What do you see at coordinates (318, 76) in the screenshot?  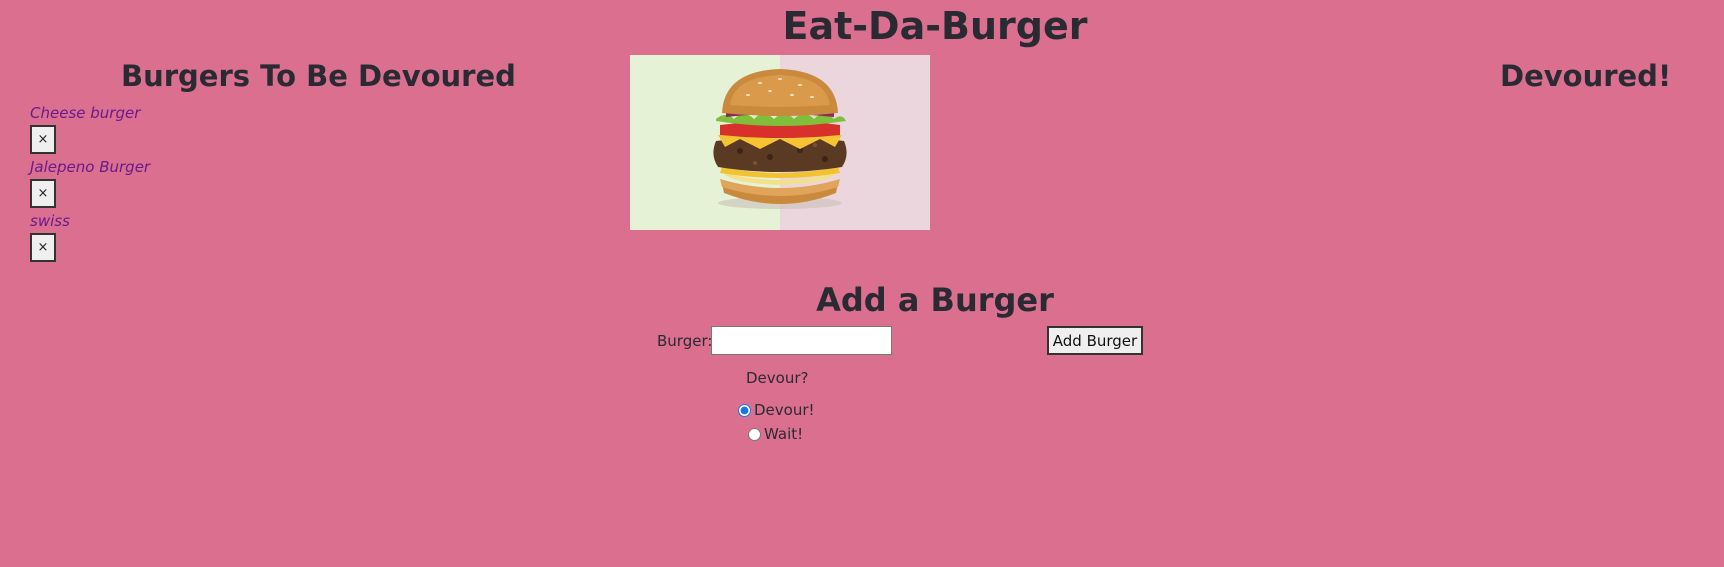 I see `to-devour-heading: Burgers To Be Devoured` at bounding box center [318, 76].